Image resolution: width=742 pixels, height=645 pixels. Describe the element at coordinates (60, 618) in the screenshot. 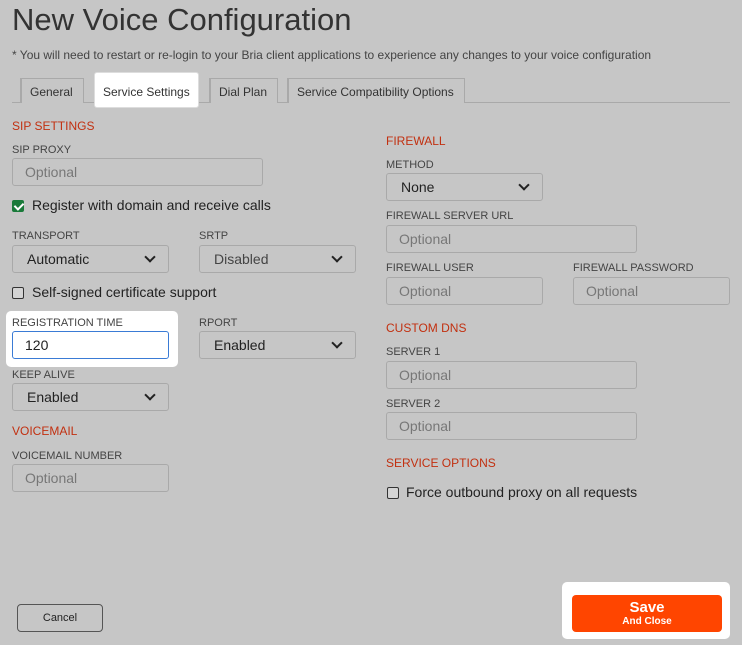

I see `cancel-button: Cancel` at that location.